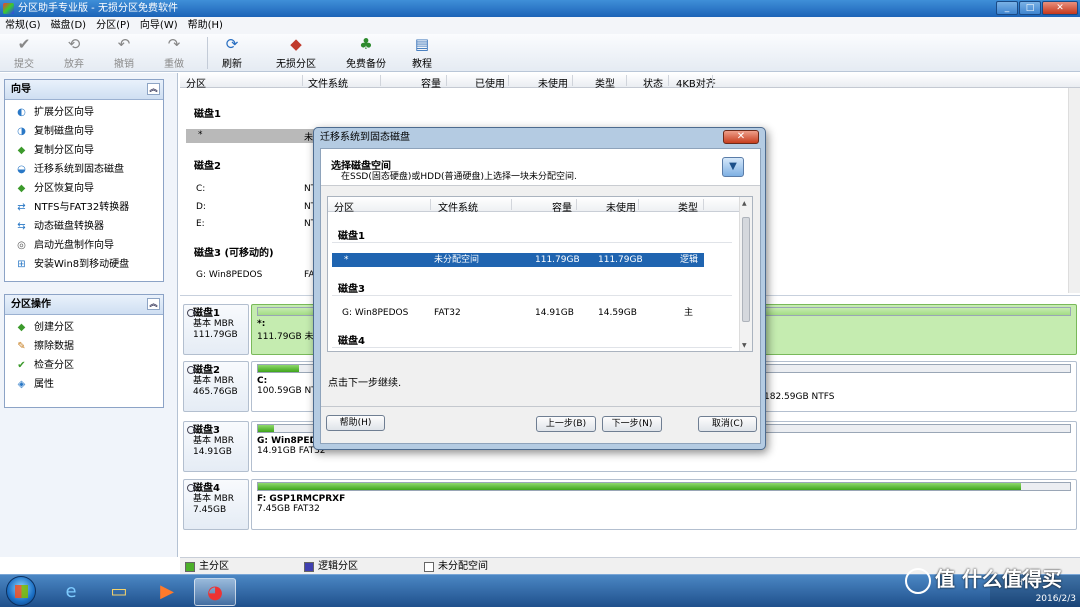  What do you see at coordinates (84, 150) in the screenshot?
I see `wizard-item-copy-partition: ◆ 复制分区向导` at bounding box center [84, 150].